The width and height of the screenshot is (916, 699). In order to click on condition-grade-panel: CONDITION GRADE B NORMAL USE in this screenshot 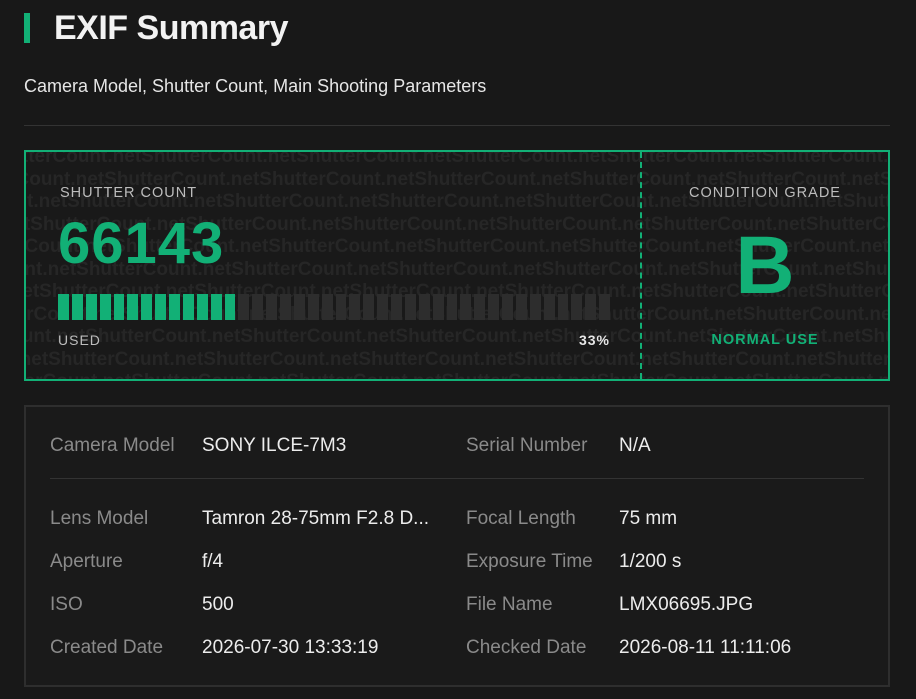, I will do `click(765, 265)`.